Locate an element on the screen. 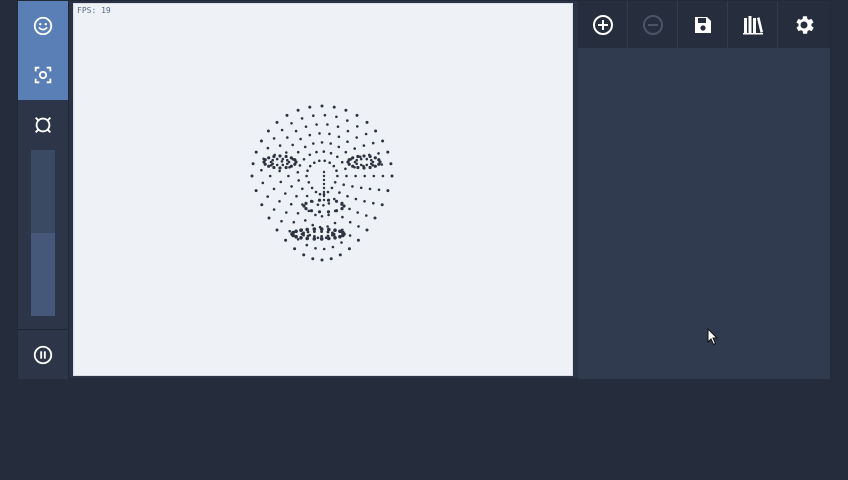  library-button is located at coordinates (753, 24).